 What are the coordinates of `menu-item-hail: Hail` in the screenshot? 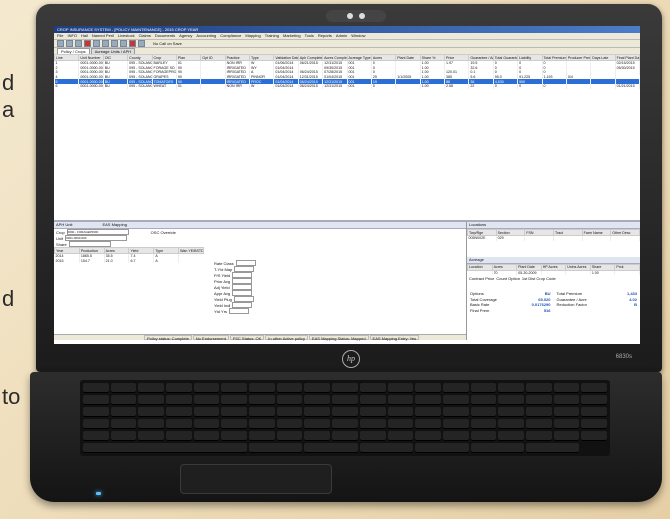 It's located at (84, 36).